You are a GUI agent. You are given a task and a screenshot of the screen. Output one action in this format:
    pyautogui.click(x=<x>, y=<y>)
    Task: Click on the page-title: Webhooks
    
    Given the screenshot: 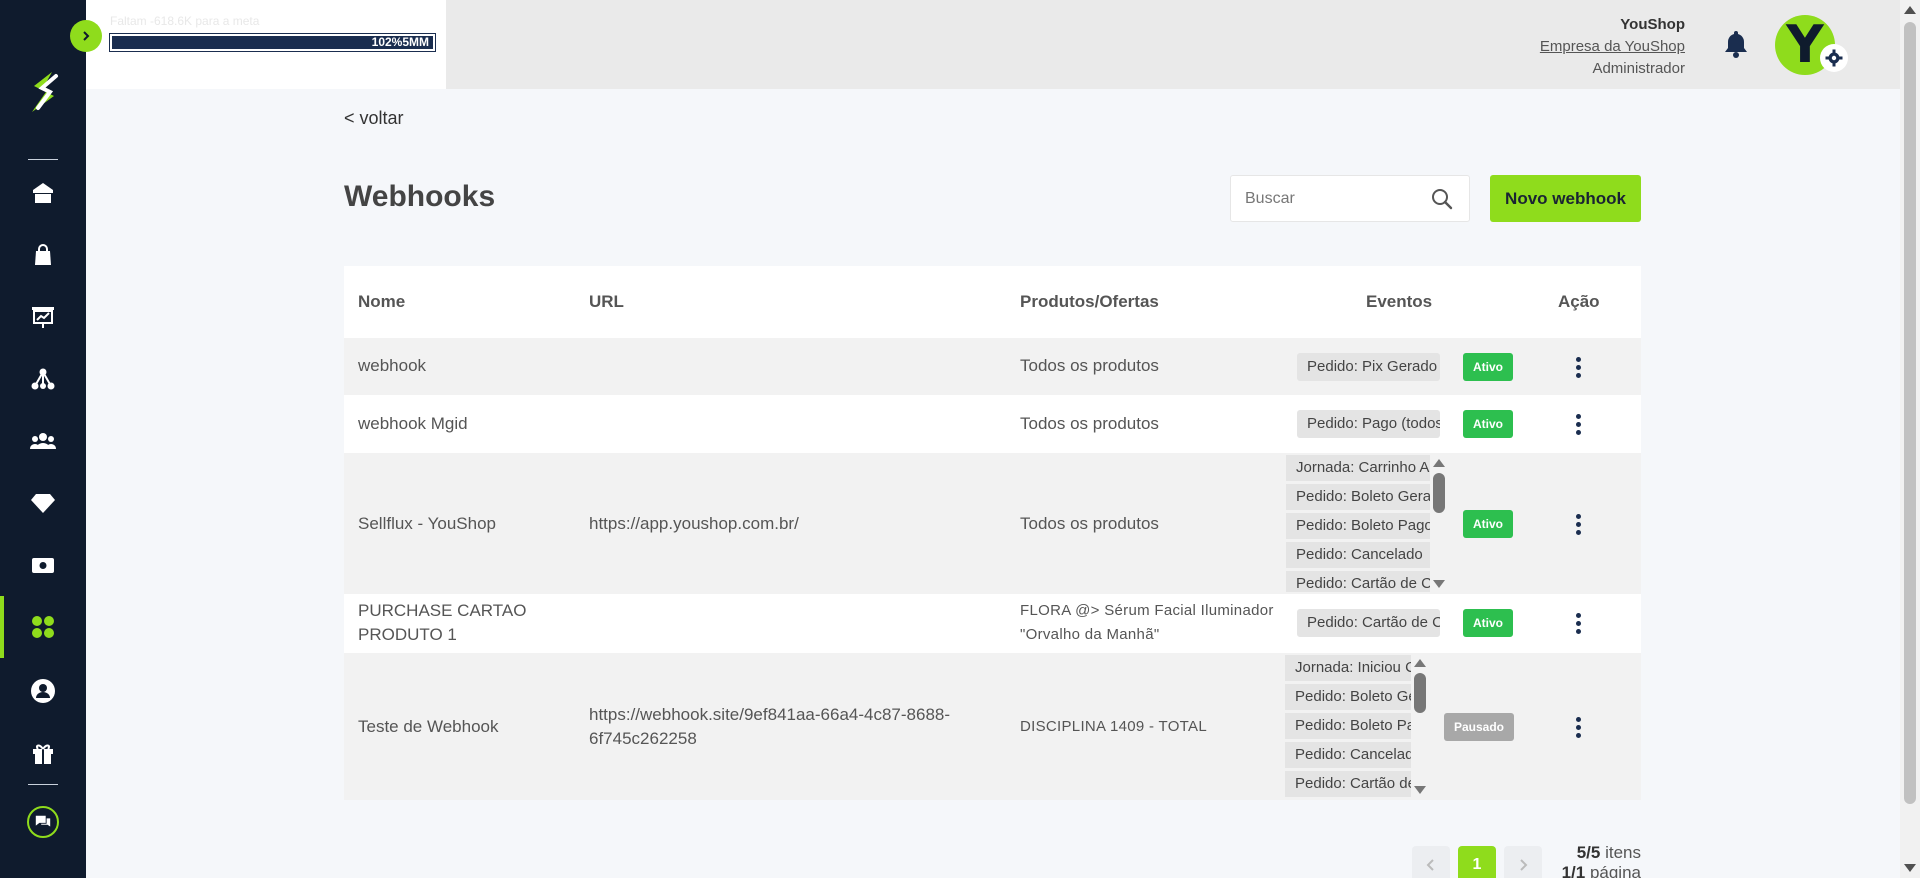 What is the action you would take?
    pyautogui.click(x=420, y=196)
    